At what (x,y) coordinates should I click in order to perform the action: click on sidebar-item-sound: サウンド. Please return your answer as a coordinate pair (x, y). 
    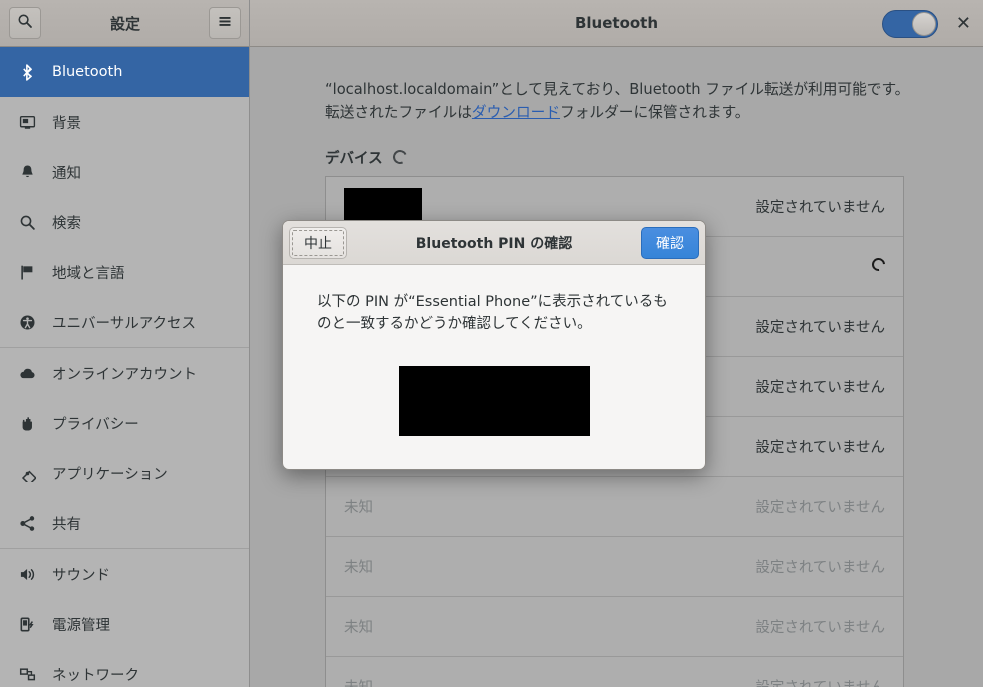
    Looking at the image, I should click on (124, 574).